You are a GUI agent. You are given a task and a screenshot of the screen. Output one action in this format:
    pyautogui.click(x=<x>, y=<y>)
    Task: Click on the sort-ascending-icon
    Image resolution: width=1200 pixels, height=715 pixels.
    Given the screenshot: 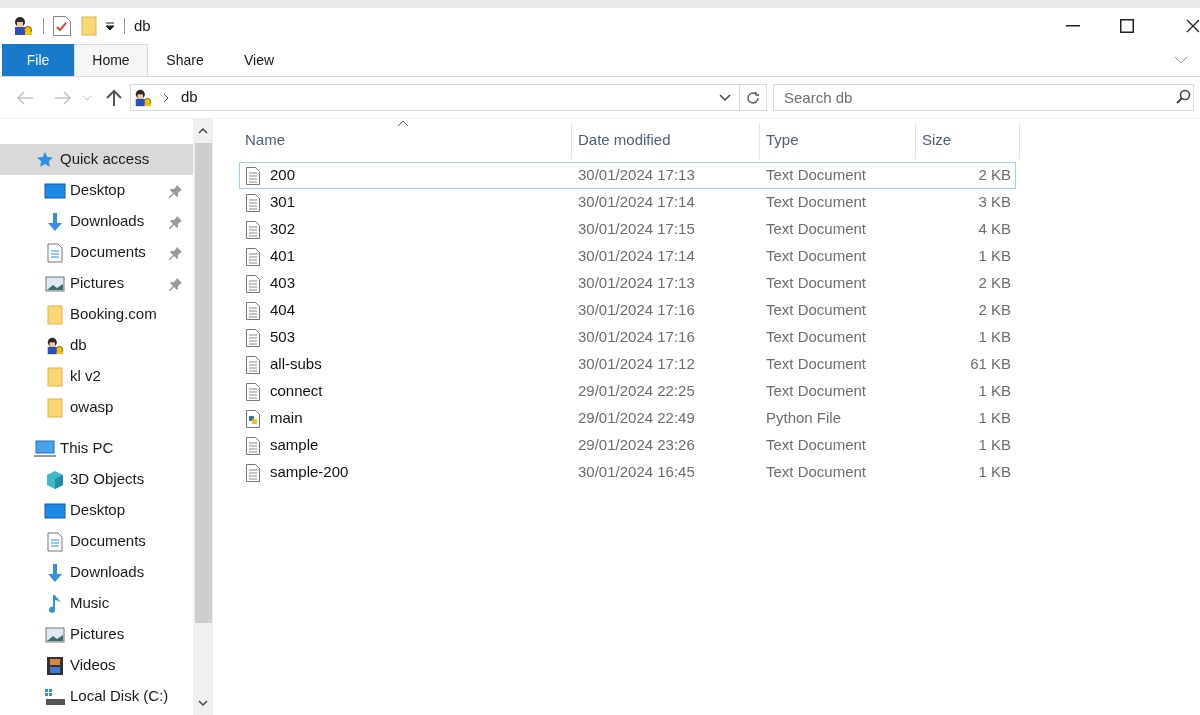 What is the action you would take?
    pyautogui.click(x=403, y=123)
    